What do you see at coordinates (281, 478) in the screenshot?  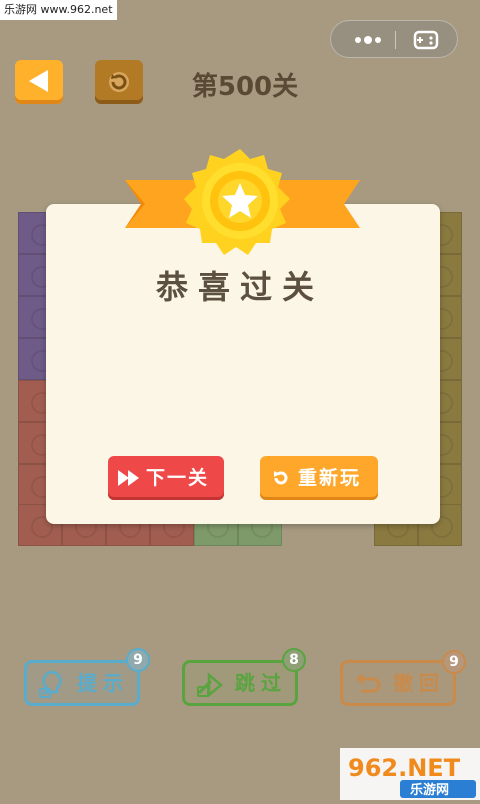 I see `replay-icon` at bounding box center [281, 478].